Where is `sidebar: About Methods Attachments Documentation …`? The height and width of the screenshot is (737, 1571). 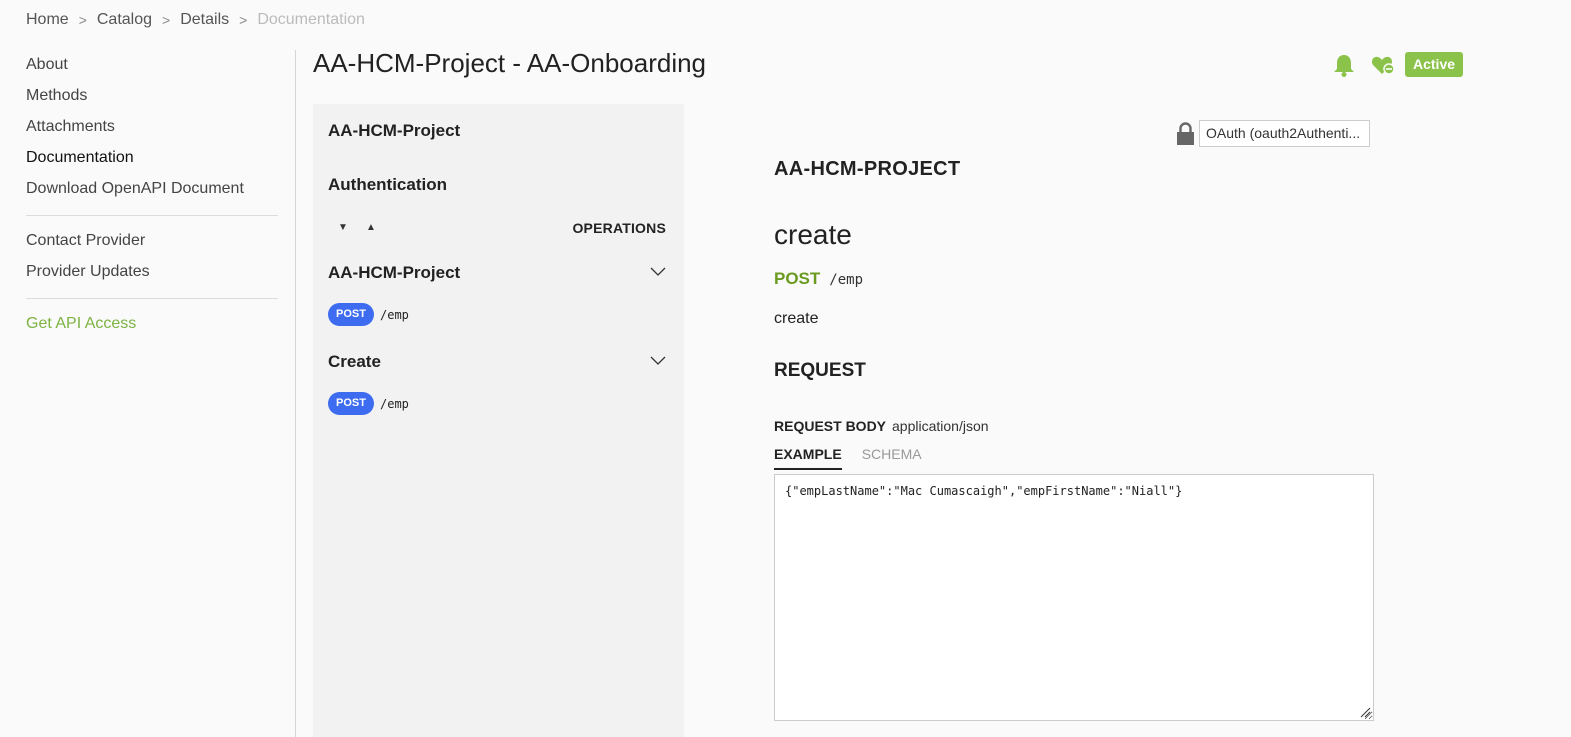 sidebar: About Methods Attachments Documentation … is located at coordinates (152, 199).